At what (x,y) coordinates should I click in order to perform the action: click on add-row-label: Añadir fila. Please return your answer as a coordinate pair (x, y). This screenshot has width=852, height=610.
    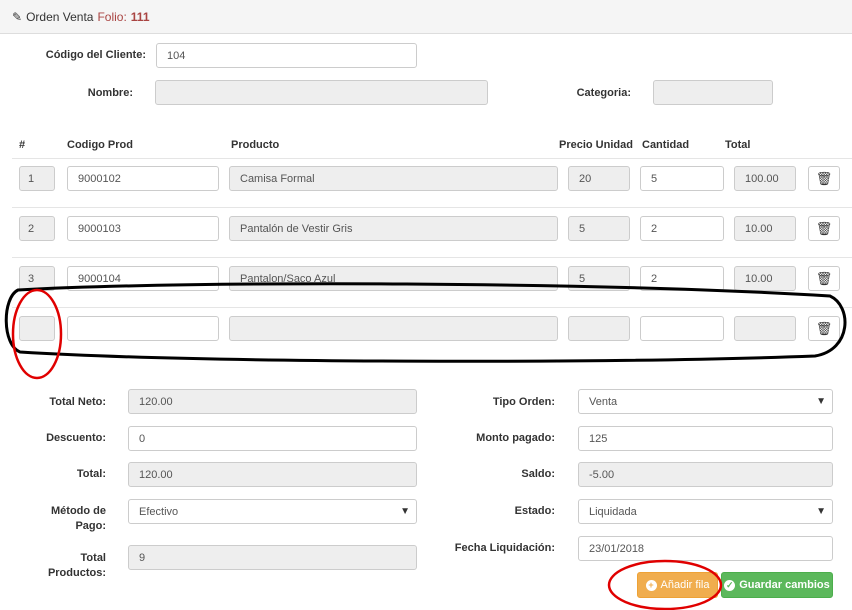
    Looking at the image, I should click on (685, 585).